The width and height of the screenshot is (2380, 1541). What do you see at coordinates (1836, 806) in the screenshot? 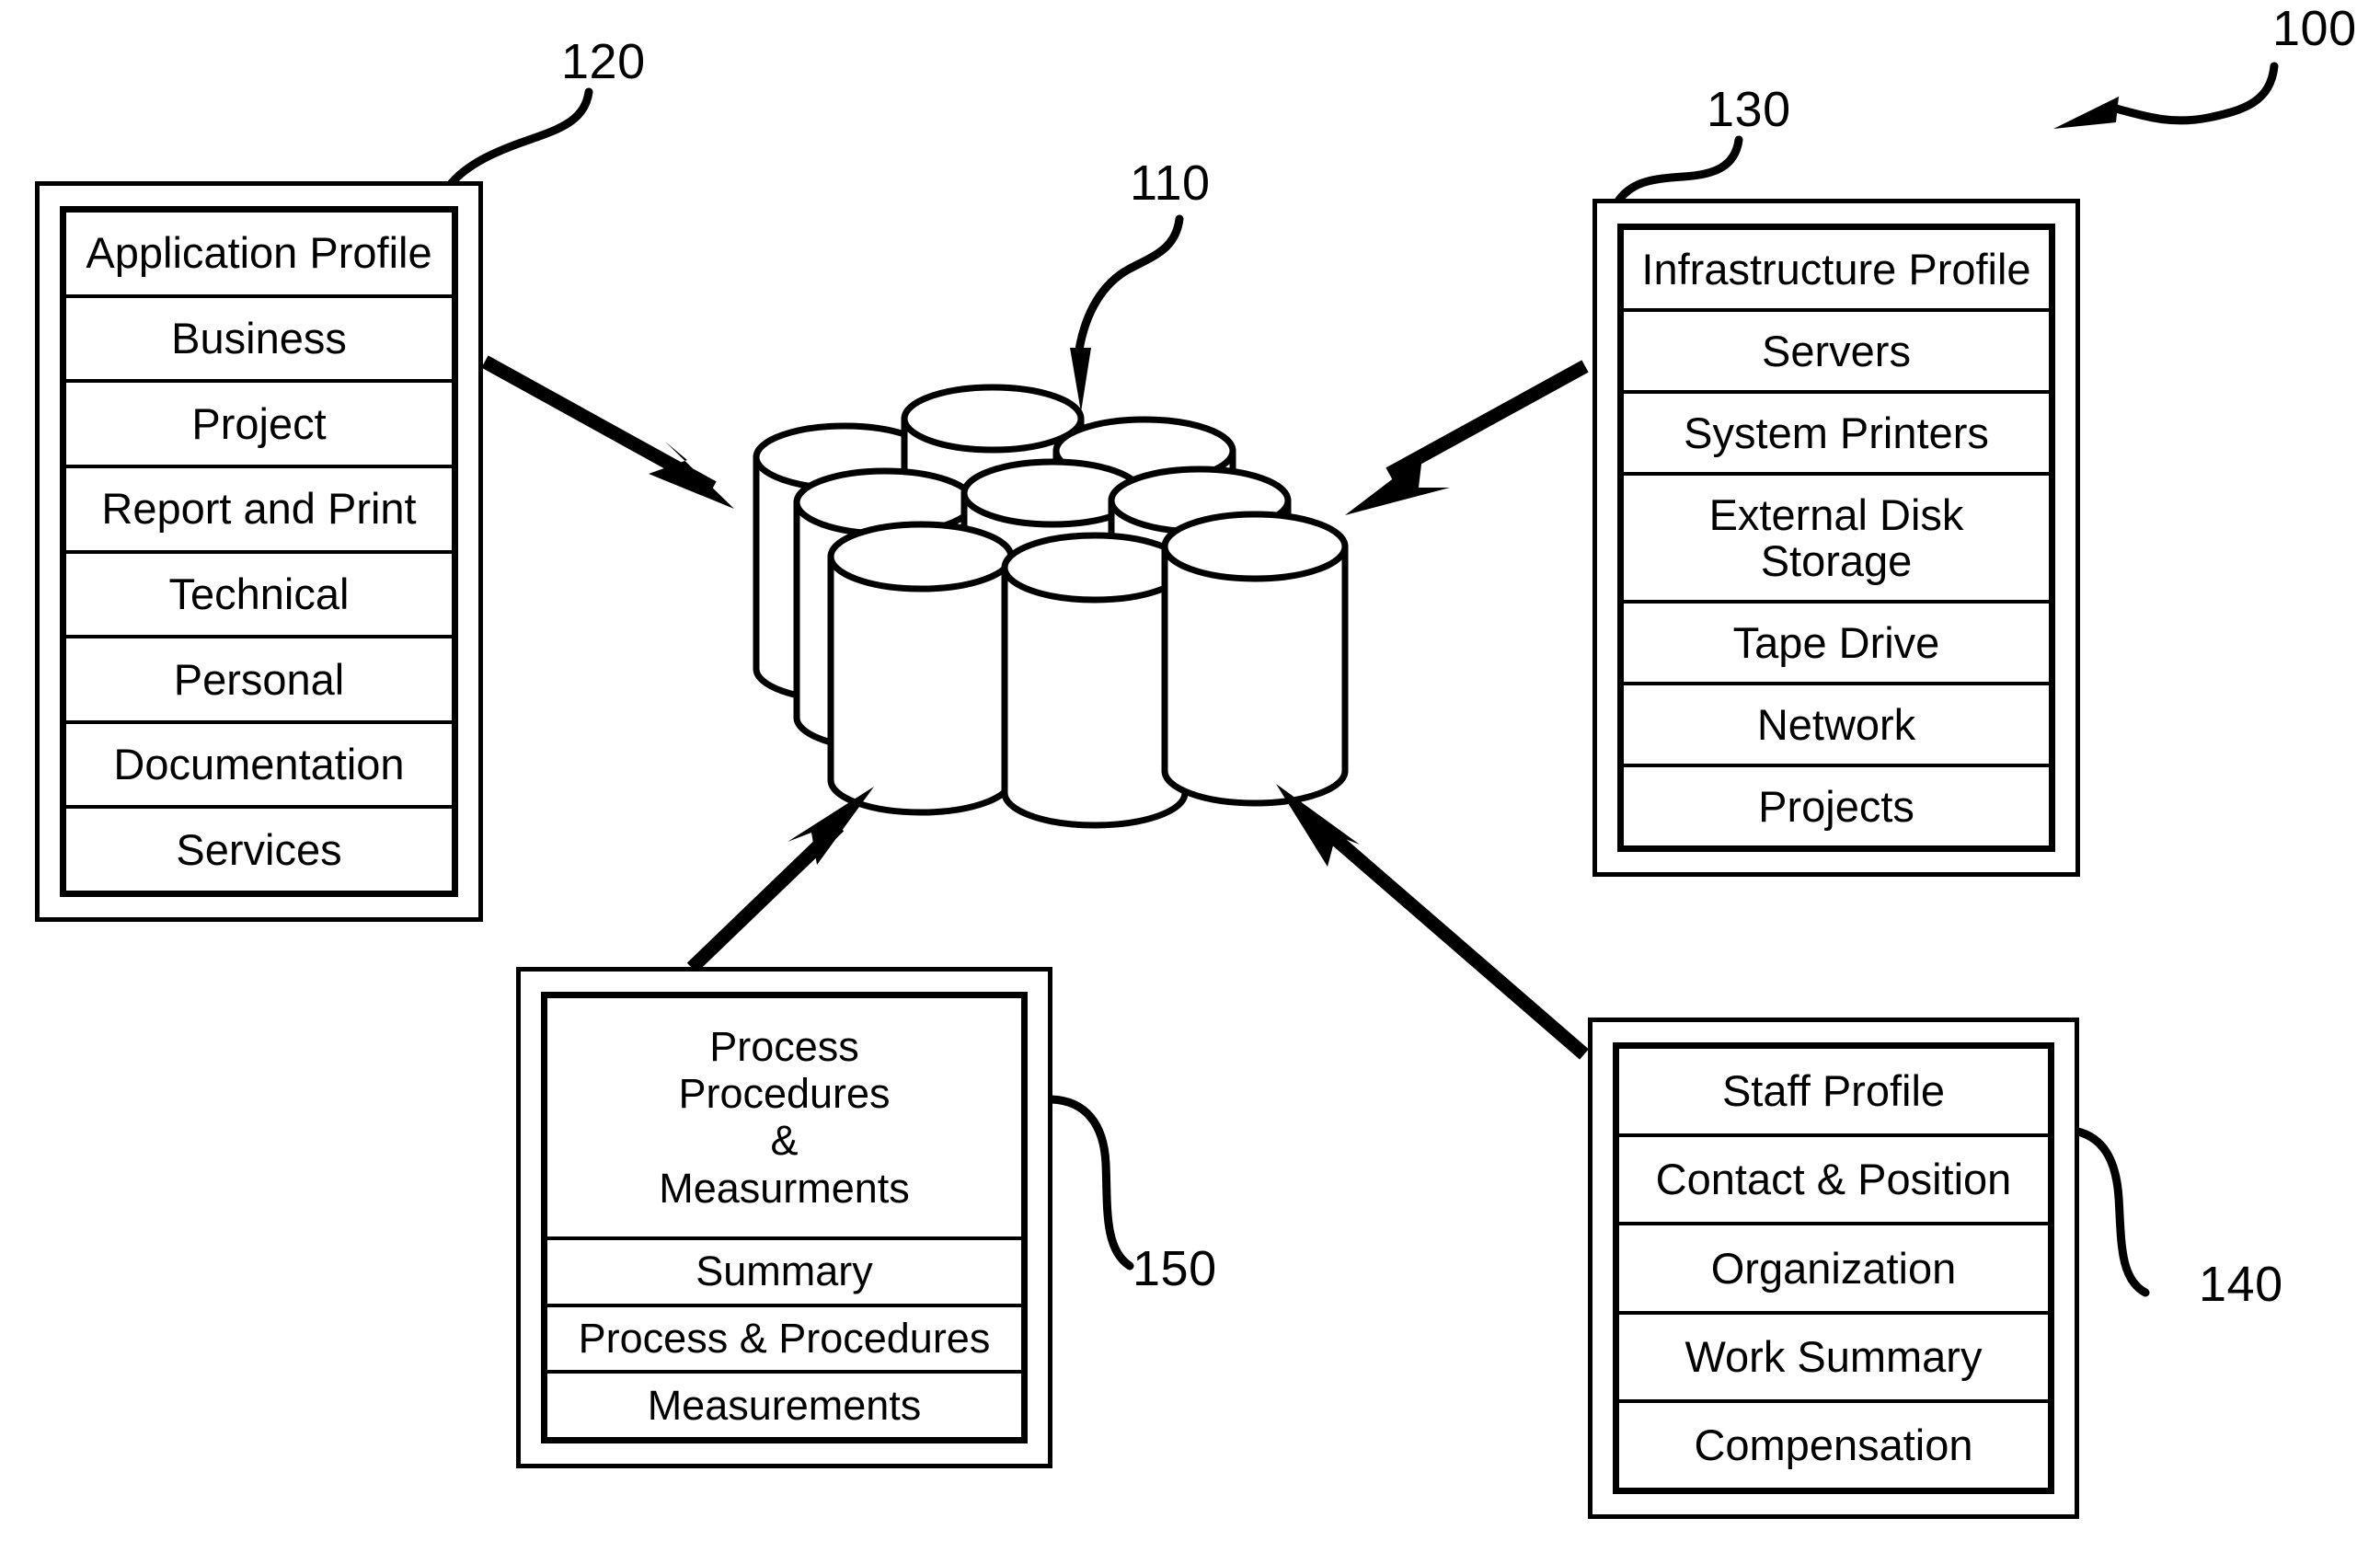
I see `infrastructure-profile-row: Projects` at bounding box center [1836, 806].